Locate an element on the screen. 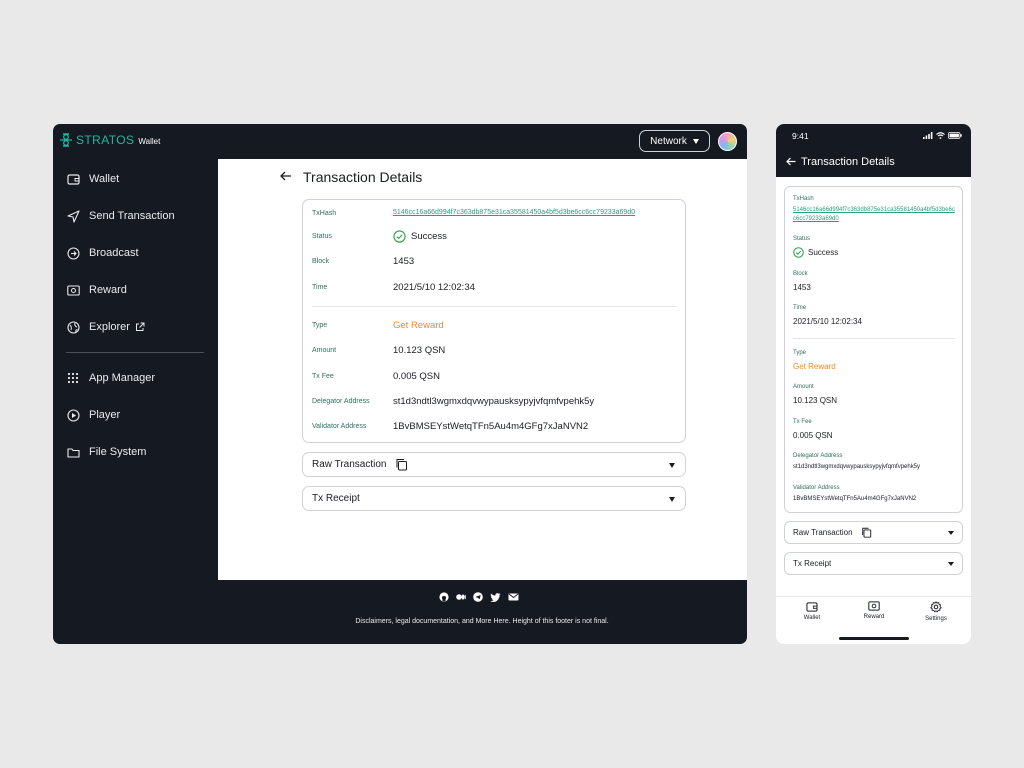  reward-icon is located at coordinates (73, 290).